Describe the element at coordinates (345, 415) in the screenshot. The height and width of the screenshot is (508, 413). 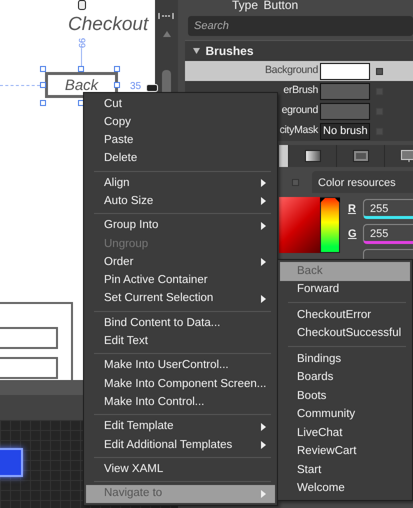
I see `menu-item: Community` at that location.